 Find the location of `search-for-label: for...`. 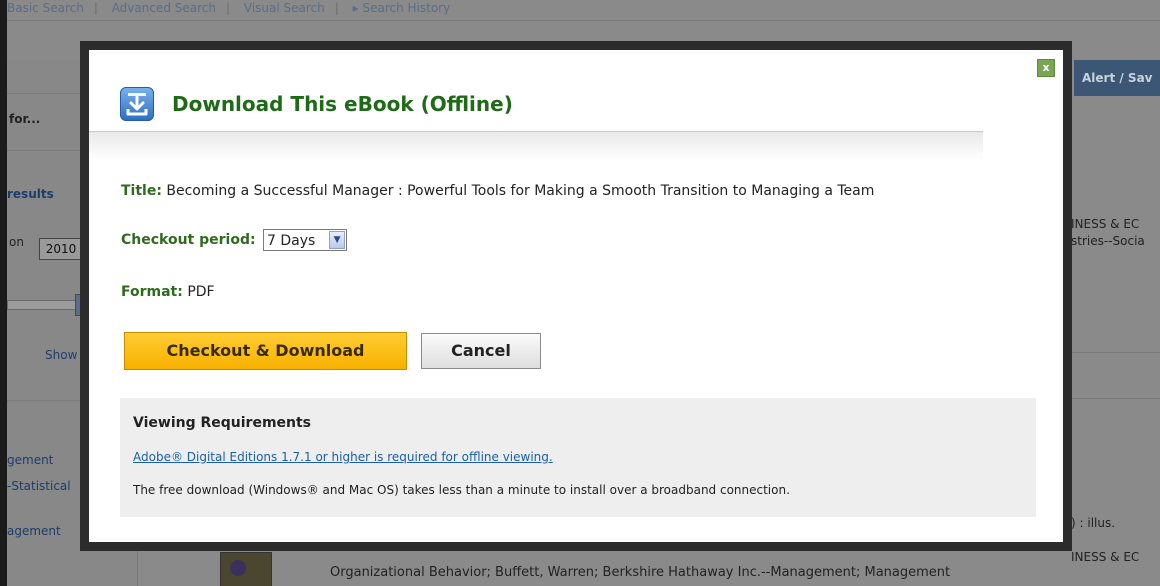

search-for-label: for... is located at coordinates (25, 119).